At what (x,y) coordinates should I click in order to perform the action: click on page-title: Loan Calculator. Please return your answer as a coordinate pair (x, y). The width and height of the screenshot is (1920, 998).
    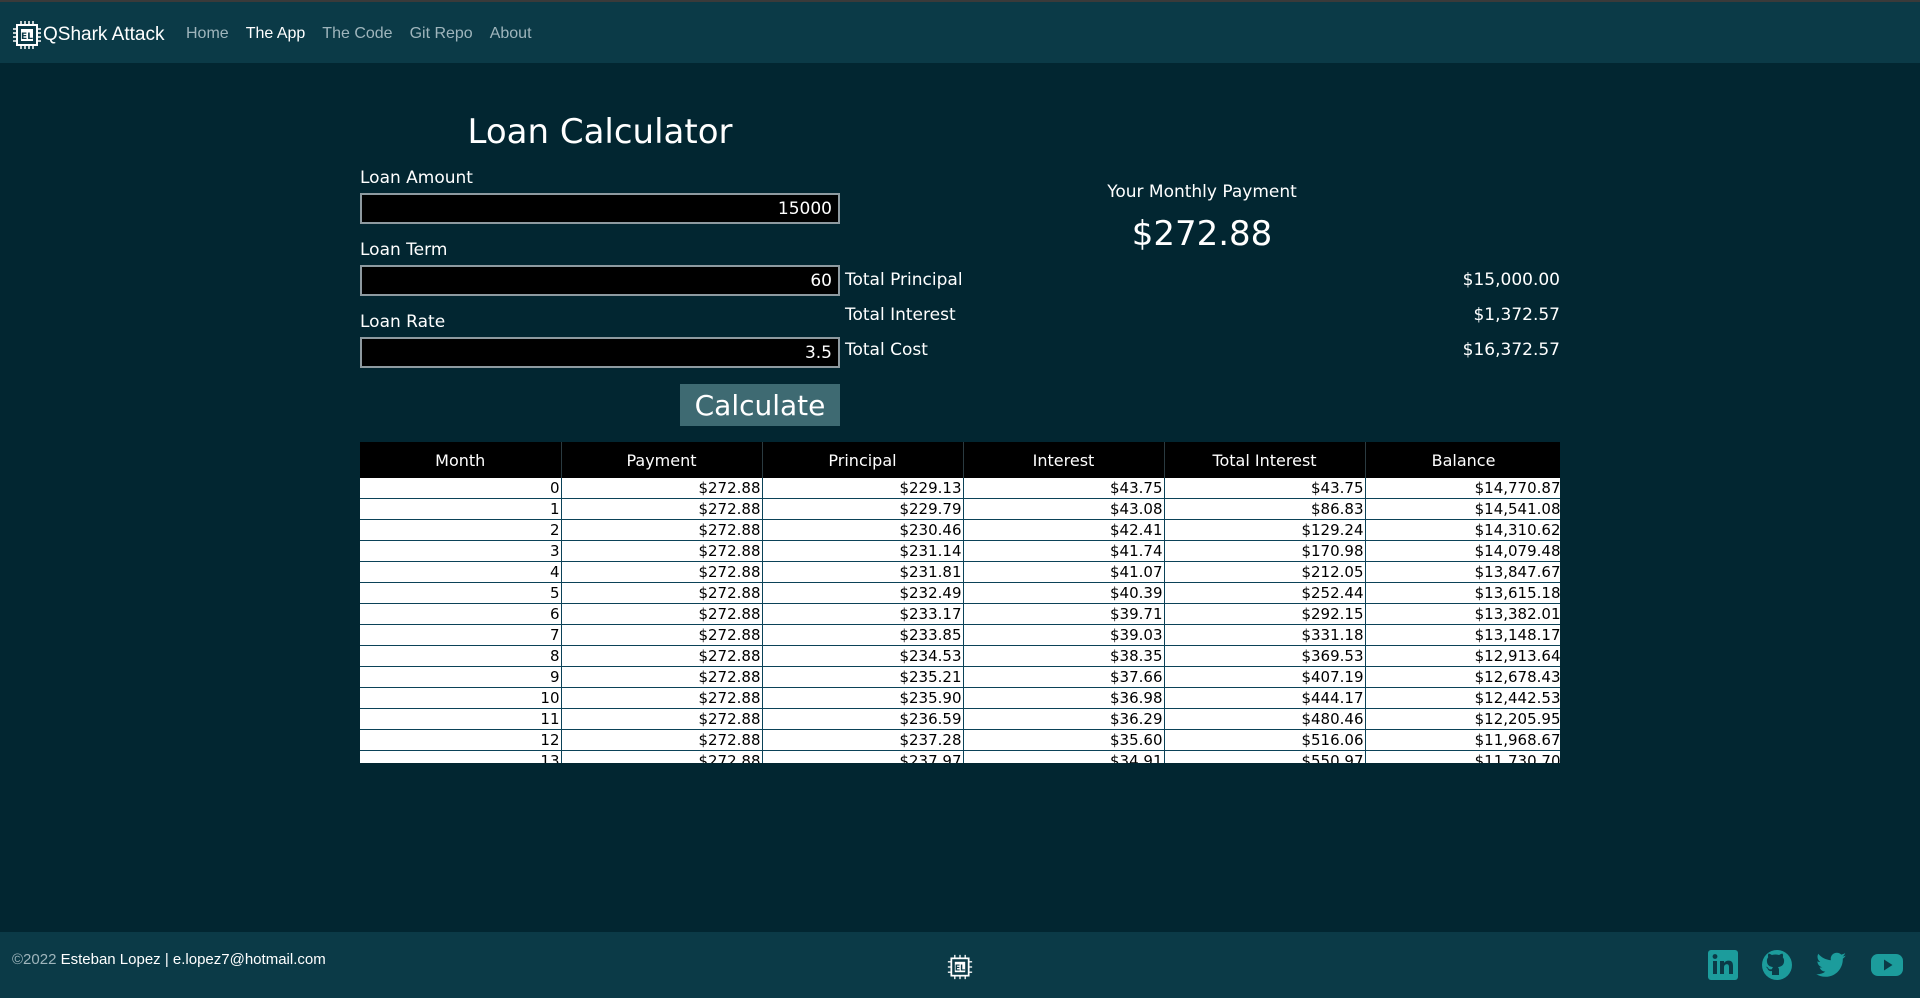
    Looking at the image, I should click on (600, 132).